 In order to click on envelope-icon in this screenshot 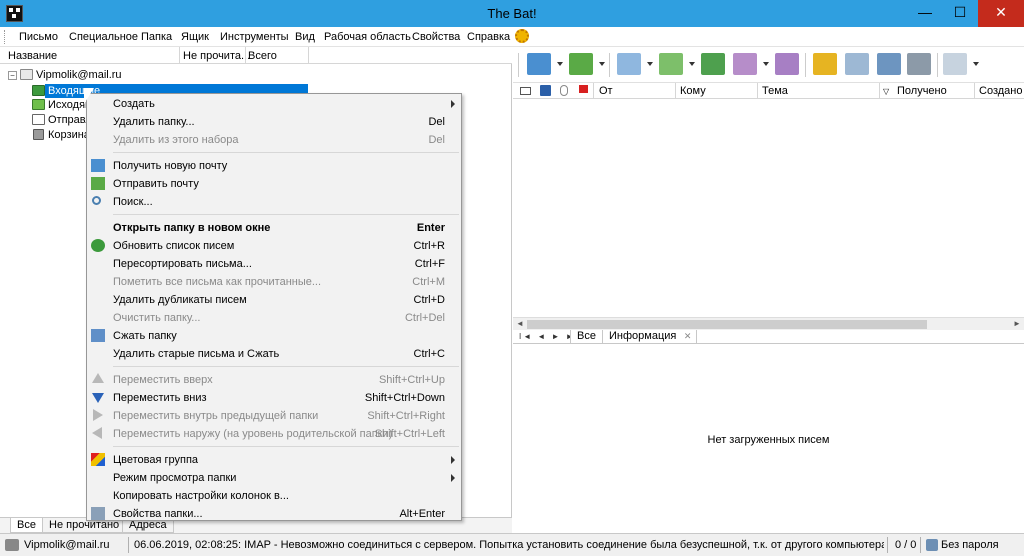, I will do `click(525, 91)`.